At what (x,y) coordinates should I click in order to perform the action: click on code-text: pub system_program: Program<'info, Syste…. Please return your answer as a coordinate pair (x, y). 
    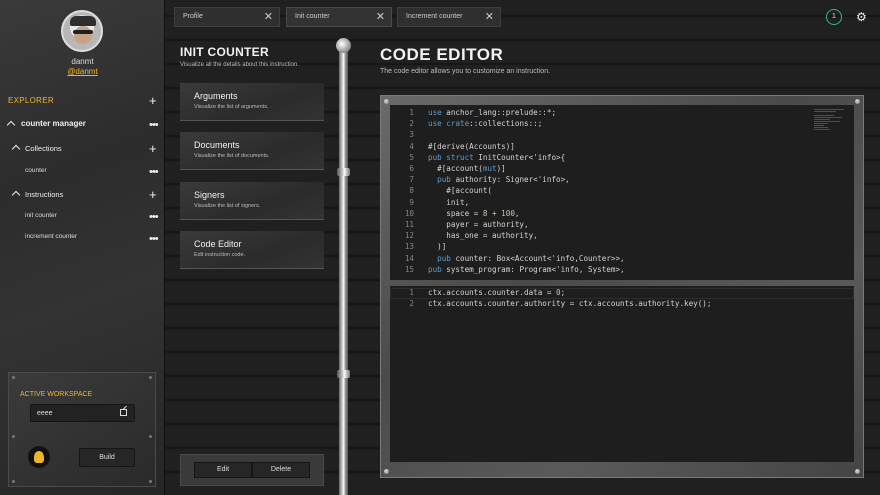
    Looking at the image, I should click on (526, 269).